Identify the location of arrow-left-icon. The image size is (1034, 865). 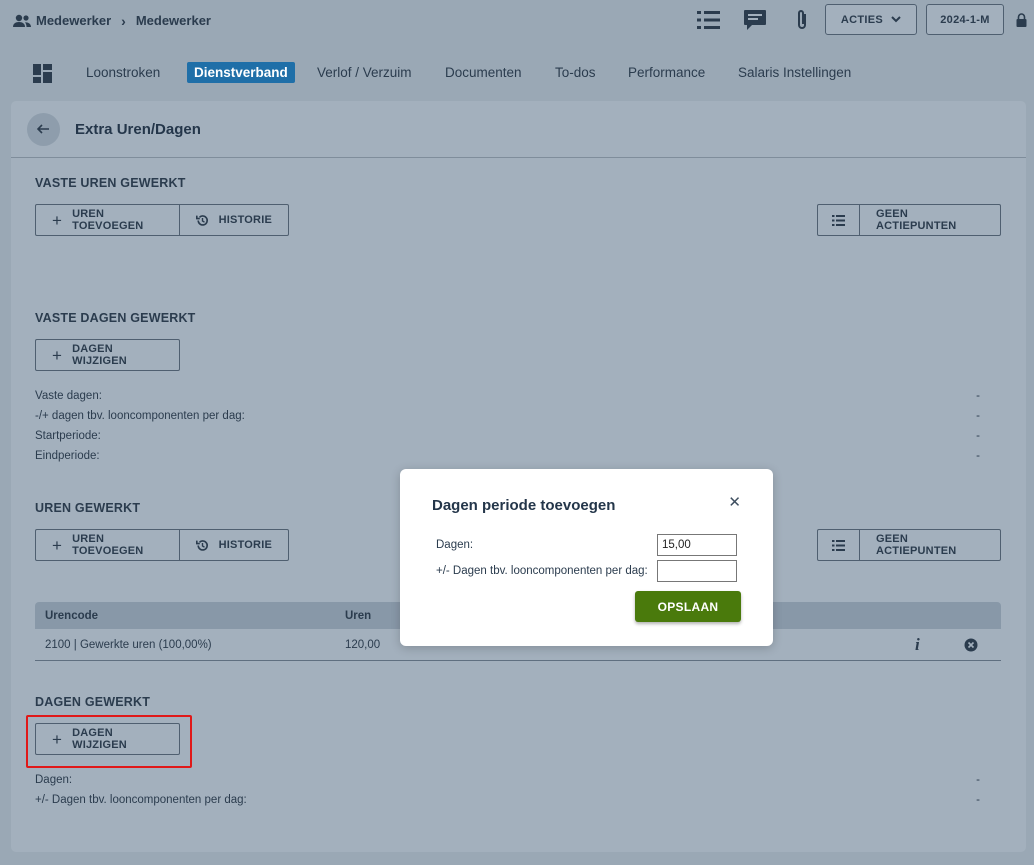
(43, 129).